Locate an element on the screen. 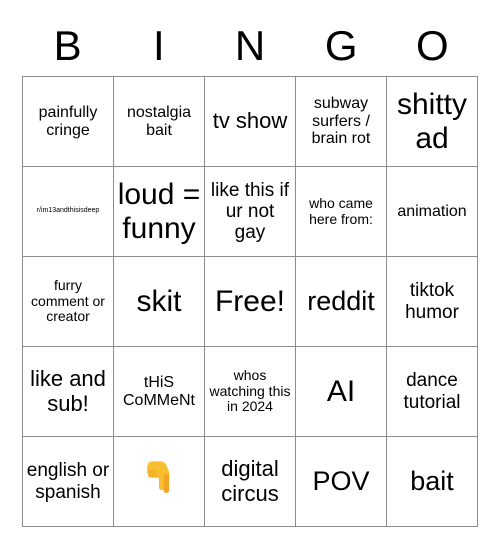 The width and height of the screenshot is (500, 544). bingo-cell: painfully cringe is located at coordinates (68, 122).